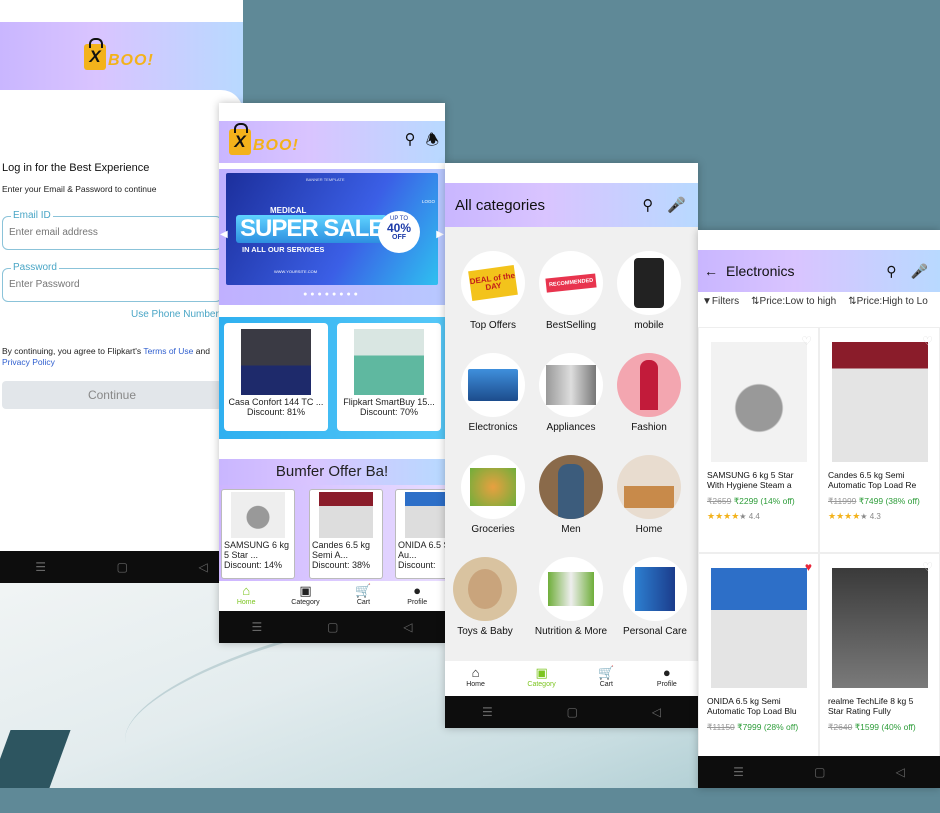  Describe the element at coordinates (112, 395) in the screenshot. I see `continue-button: Continue` at that location.